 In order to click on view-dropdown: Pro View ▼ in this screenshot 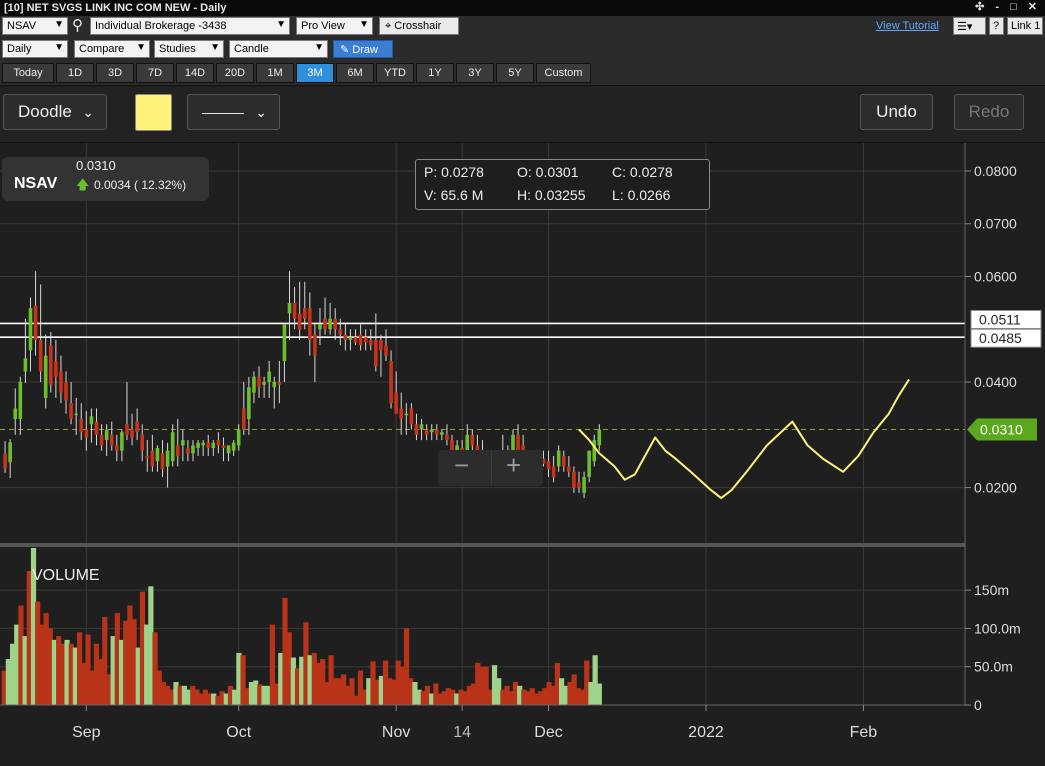, I will do `click(334, 26)`.